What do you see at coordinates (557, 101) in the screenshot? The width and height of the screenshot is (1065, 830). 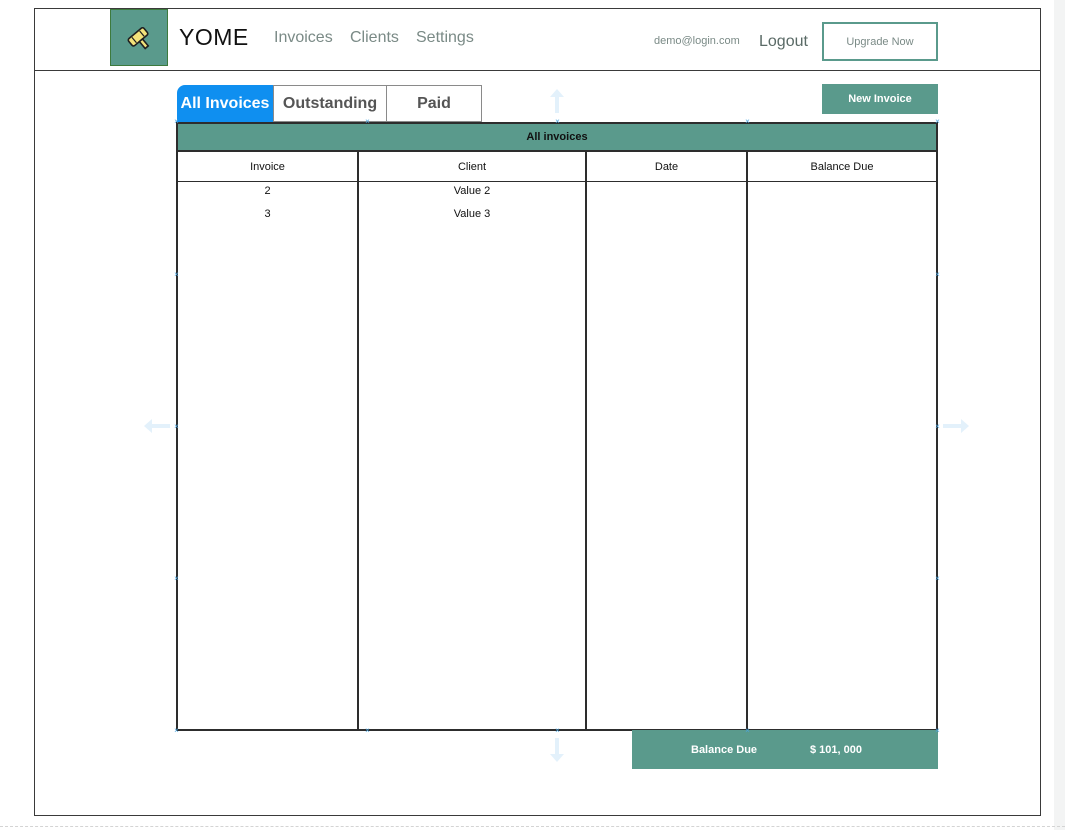 I see `resize-arrow-up-icon` at bounding box center [557, 101].